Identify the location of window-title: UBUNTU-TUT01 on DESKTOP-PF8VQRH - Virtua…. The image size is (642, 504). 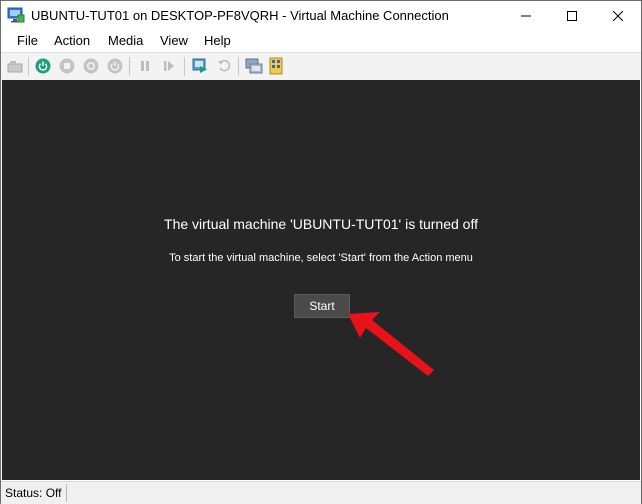
(240, 15).